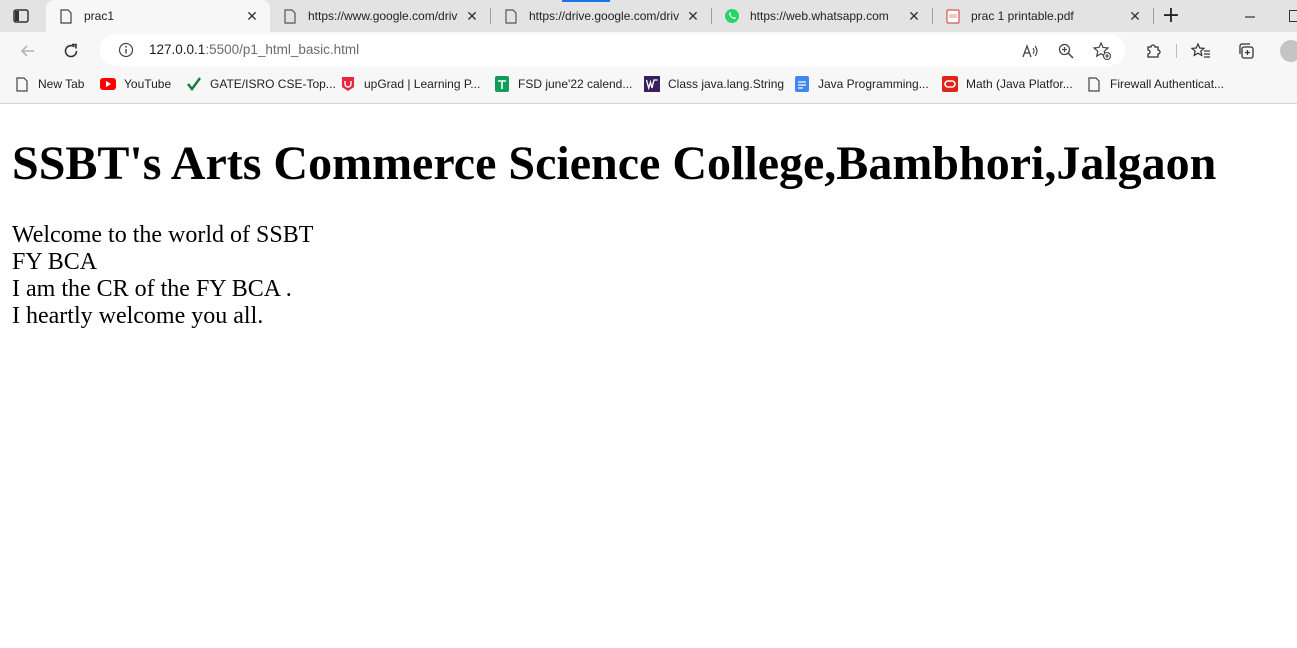 This screenshot has width=1297, height=648. Describe the element at coordinates (604, 16) in the screenshot. I see `tab-title: https://drive.google.com/driv` at that location.